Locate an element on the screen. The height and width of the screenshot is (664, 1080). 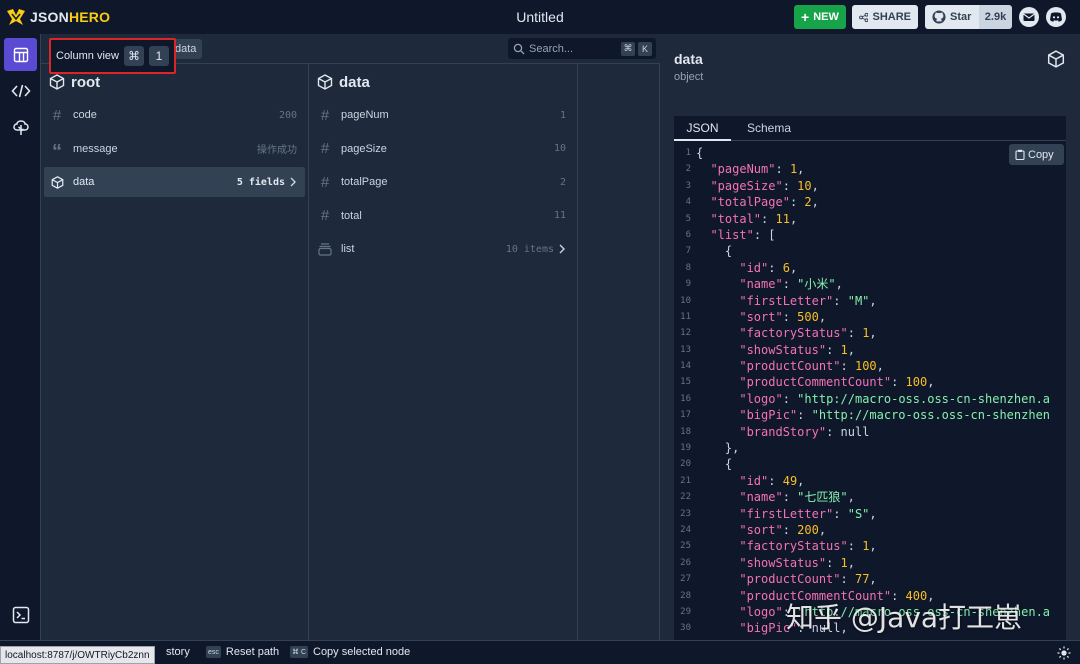
copy-kbd: ⌘ C is located at coordinates (299, 652).